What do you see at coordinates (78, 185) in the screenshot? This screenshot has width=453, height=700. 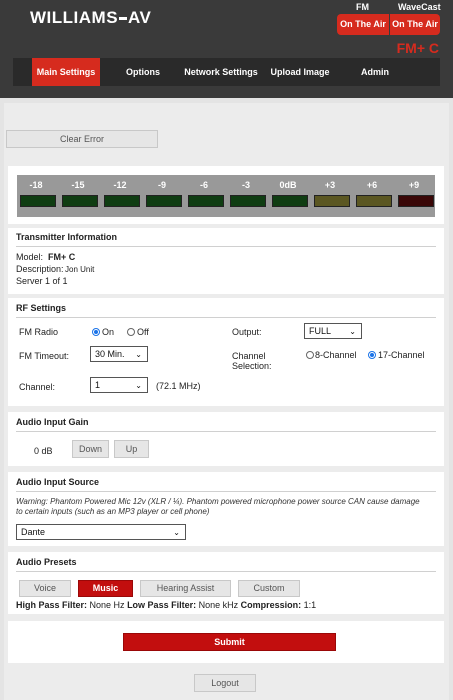 I see `meter-label: -15` at bounding box center [78, 185].